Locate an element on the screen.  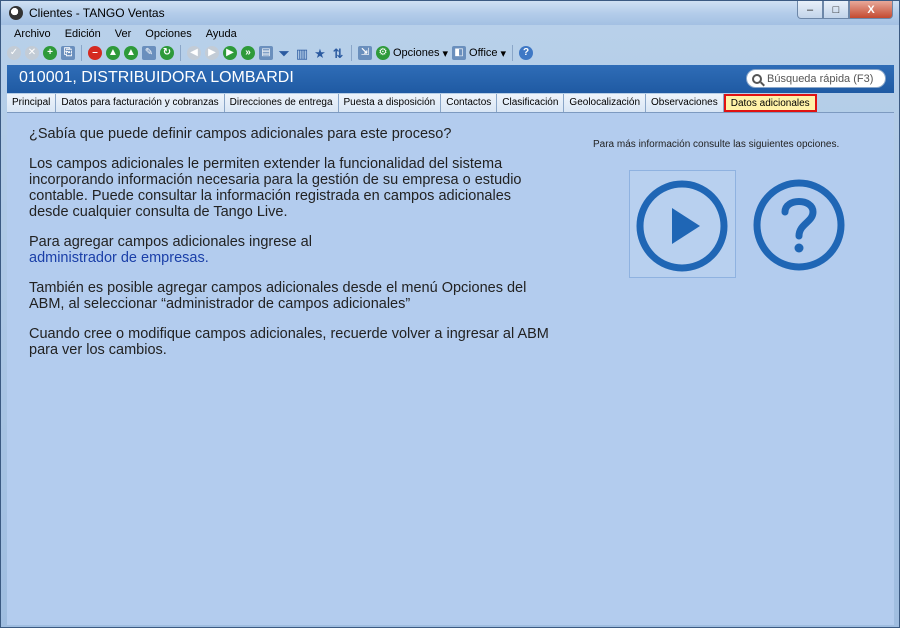
tab-facturacion-cobranzas: Datos para facturación y cobranzas is located at coordinates (140, 103).